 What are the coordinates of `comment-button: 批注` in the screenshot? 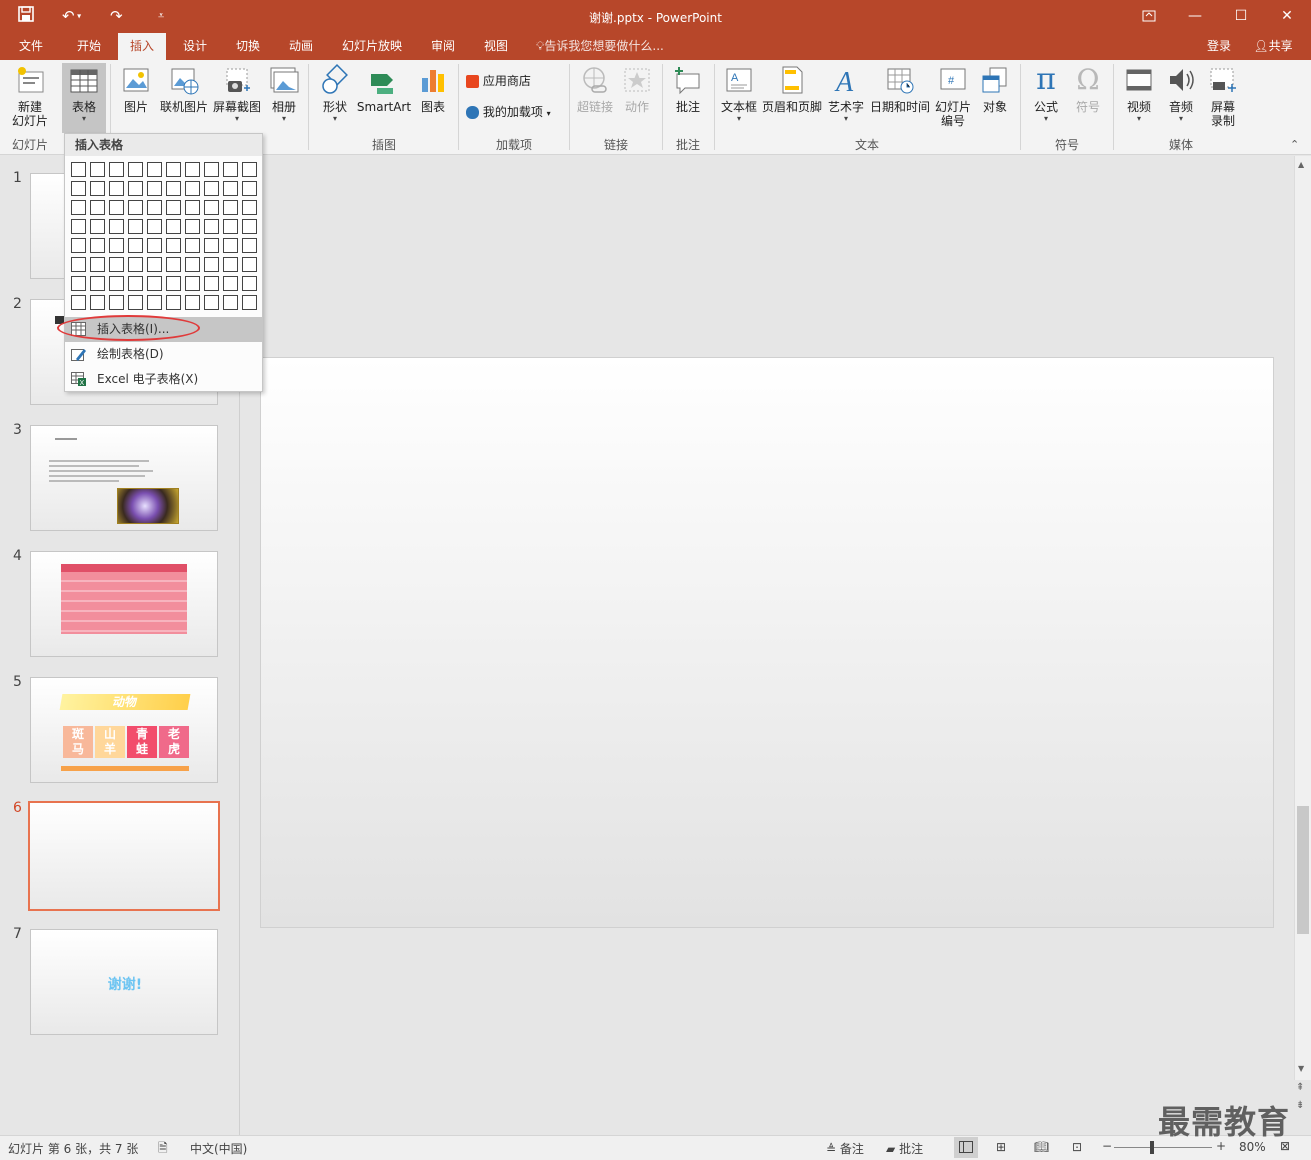 It's located at (688, 89).